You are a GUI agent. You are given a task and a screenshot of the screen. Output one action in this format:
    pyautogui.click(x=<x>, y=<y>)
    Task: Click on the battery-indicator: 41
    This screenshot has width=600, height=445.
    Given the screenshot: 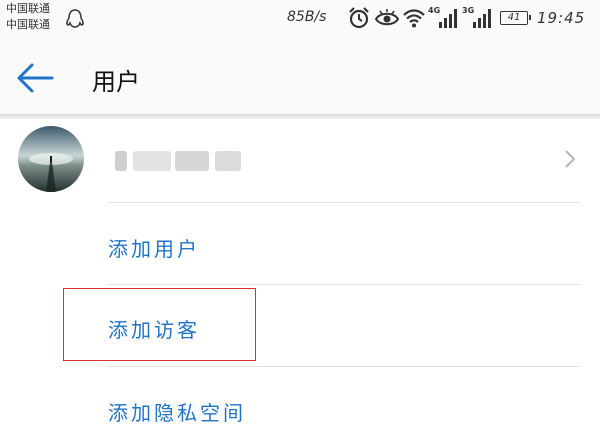 What is the action you would take?
    pyautogui.click(x=515, y=18)
    